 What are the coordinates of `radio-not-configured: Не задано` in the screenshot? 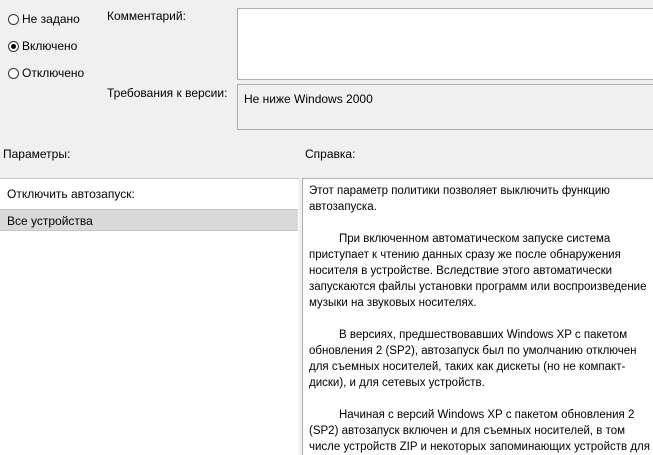 It's located at (44, 19).